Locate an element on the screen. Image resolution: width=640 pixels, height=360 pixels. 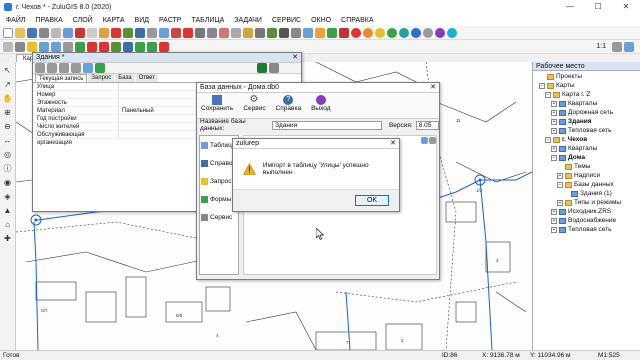
pan-icon is located at coordinates (68, 46).